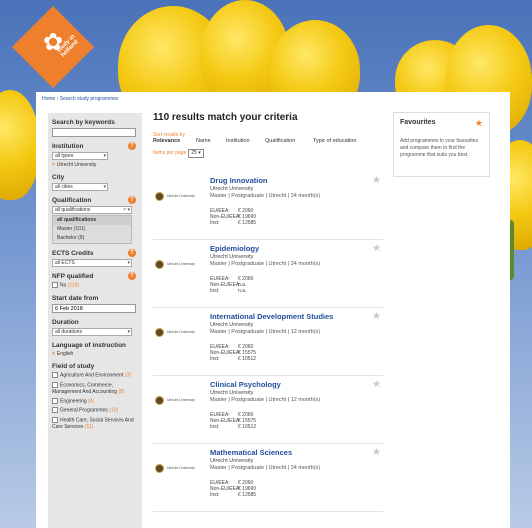  What do you see at coordinates (418, 122) in the screenshot?
I see `favourites-title: Favourites` at bounding box center [418, 122].